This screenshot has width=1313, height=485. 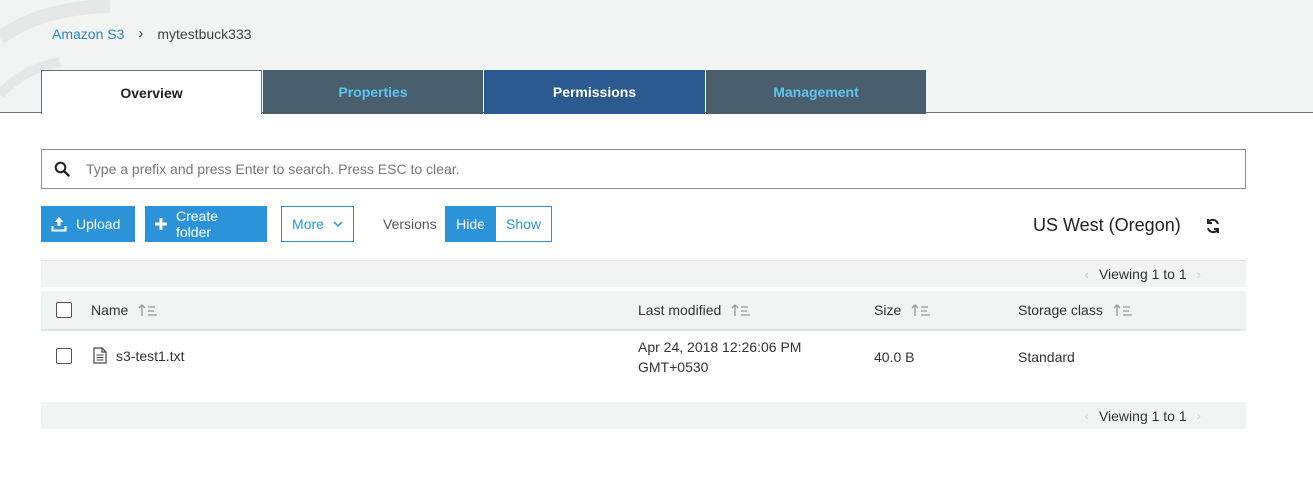 I want to click on search-bar, so click(x=643, y=169).